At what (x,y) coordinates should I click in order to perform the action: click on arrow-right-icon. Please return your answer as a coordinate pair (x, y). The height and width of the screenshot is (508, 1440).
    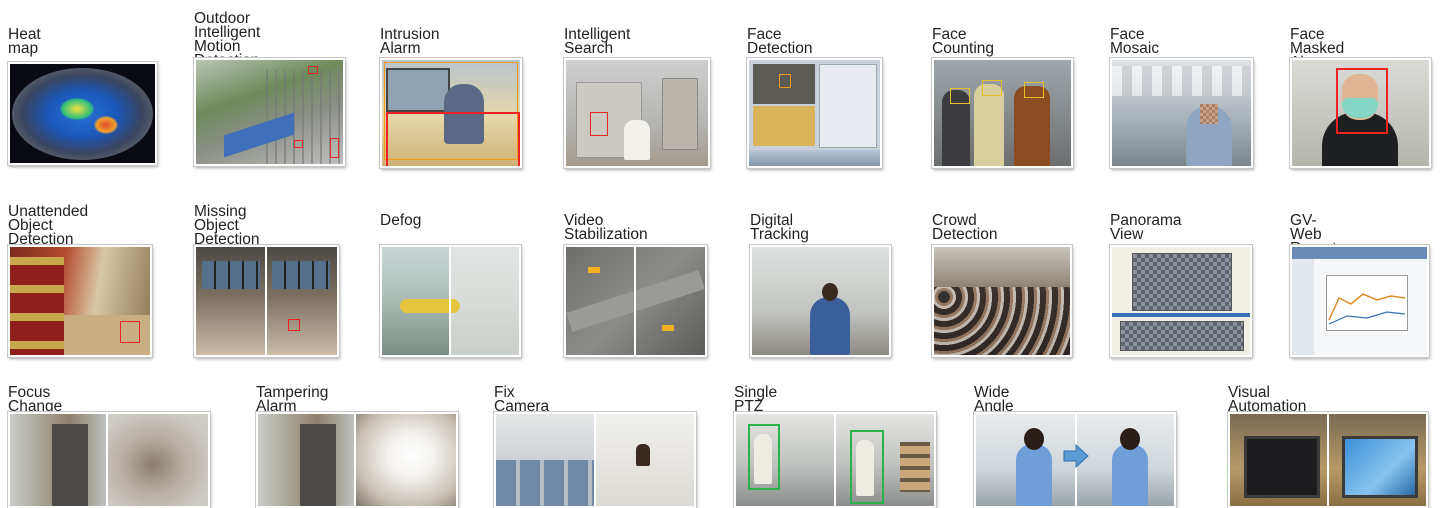
    Looking at the image, I should click on (1076, 456).